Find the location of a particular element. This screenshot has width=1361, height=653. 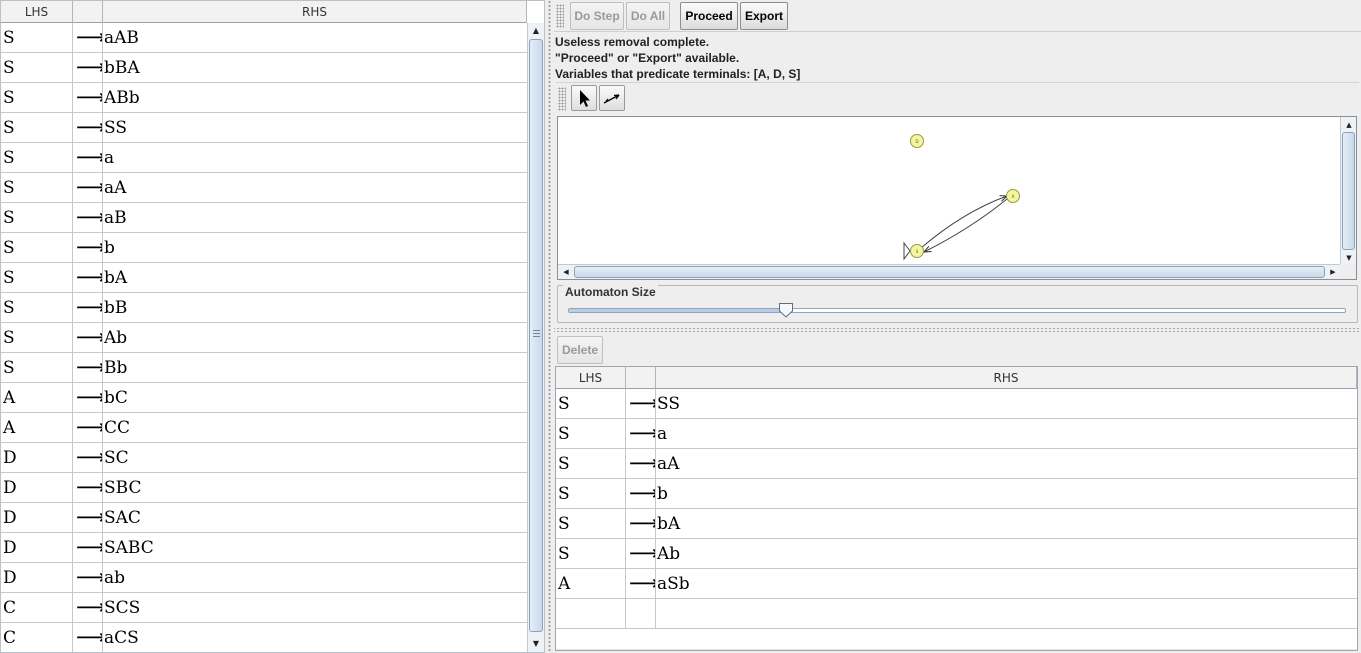

grammar-row: D⟶SABC is located at coordinates (264, 548).